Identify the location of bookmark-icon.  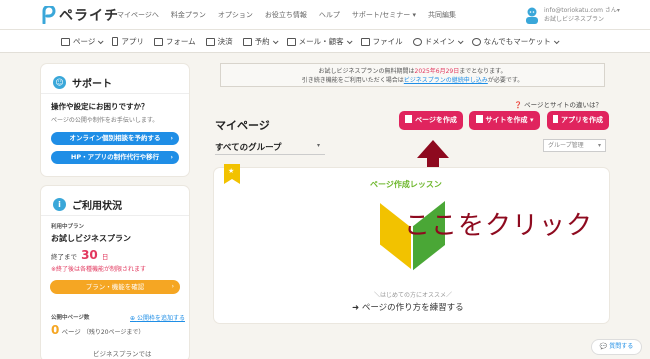
(232, 174).